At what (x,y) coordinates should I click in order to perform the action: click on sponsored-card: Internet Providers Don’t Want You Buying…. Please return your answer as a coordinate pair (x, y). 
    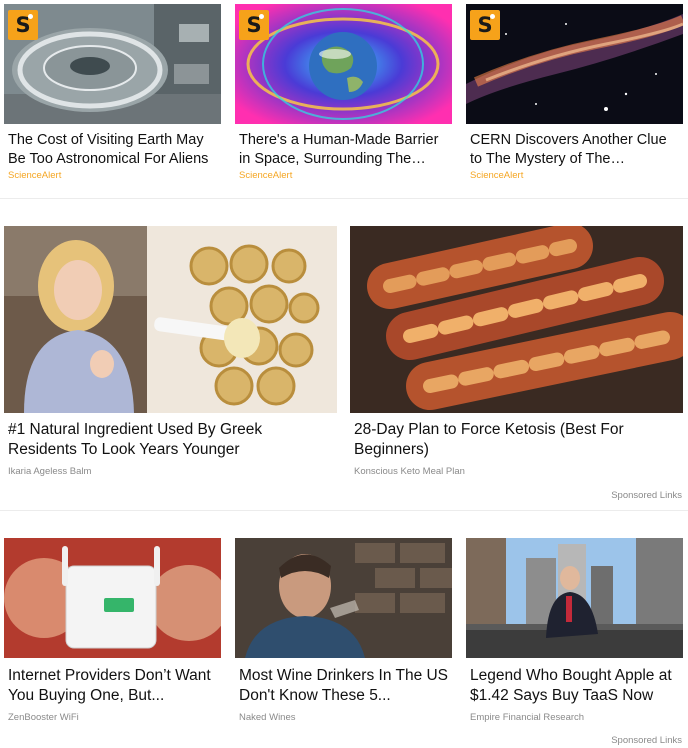
    Looking at the image, I should click on (112, 630).